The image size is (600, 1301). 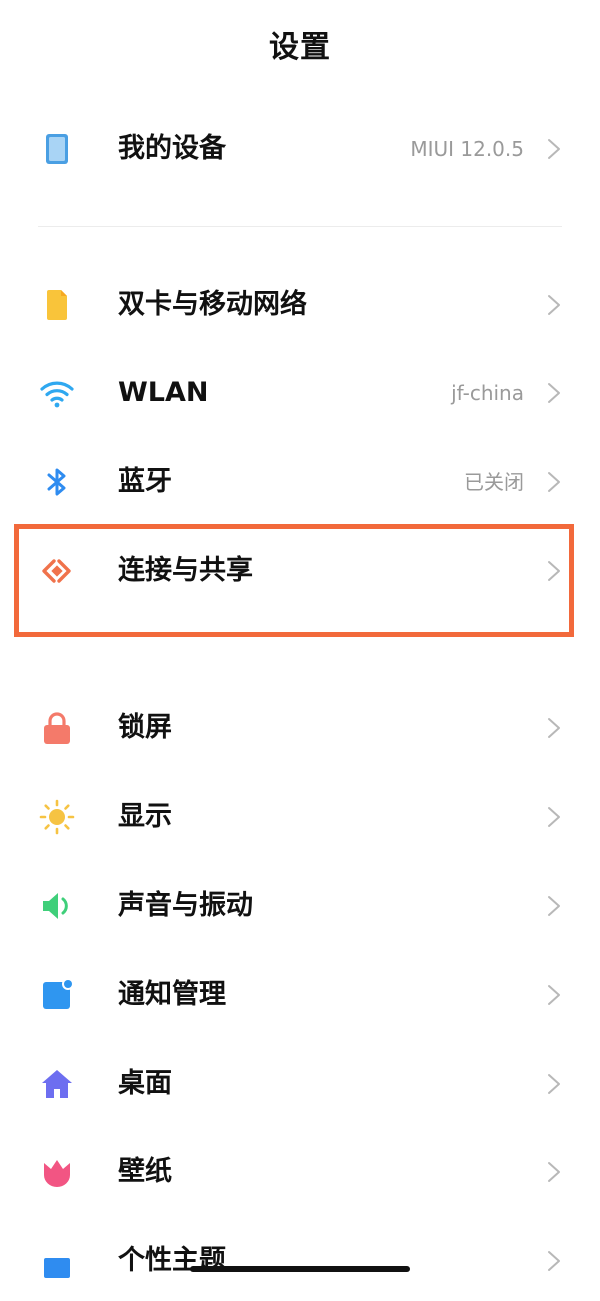 I want to click on settings-item-wlan: WLAN jf-china, so click(x=300, y=393).